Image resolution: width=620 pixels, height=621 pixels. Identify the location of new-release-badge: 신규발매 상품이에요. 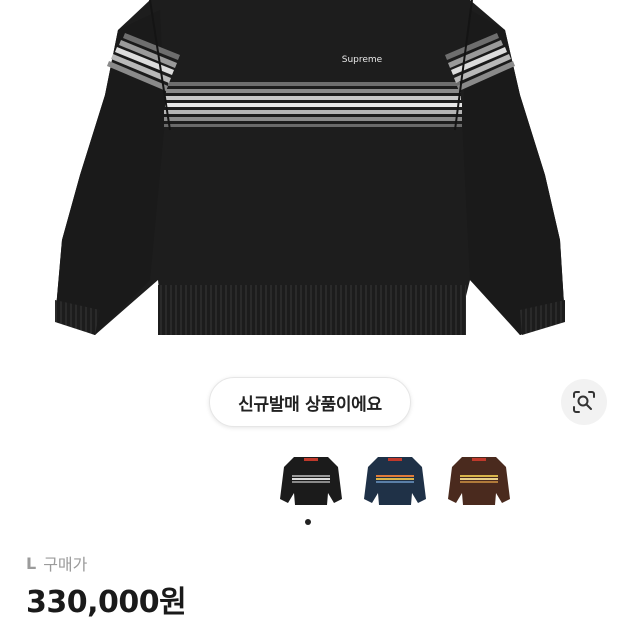
(310, 402).